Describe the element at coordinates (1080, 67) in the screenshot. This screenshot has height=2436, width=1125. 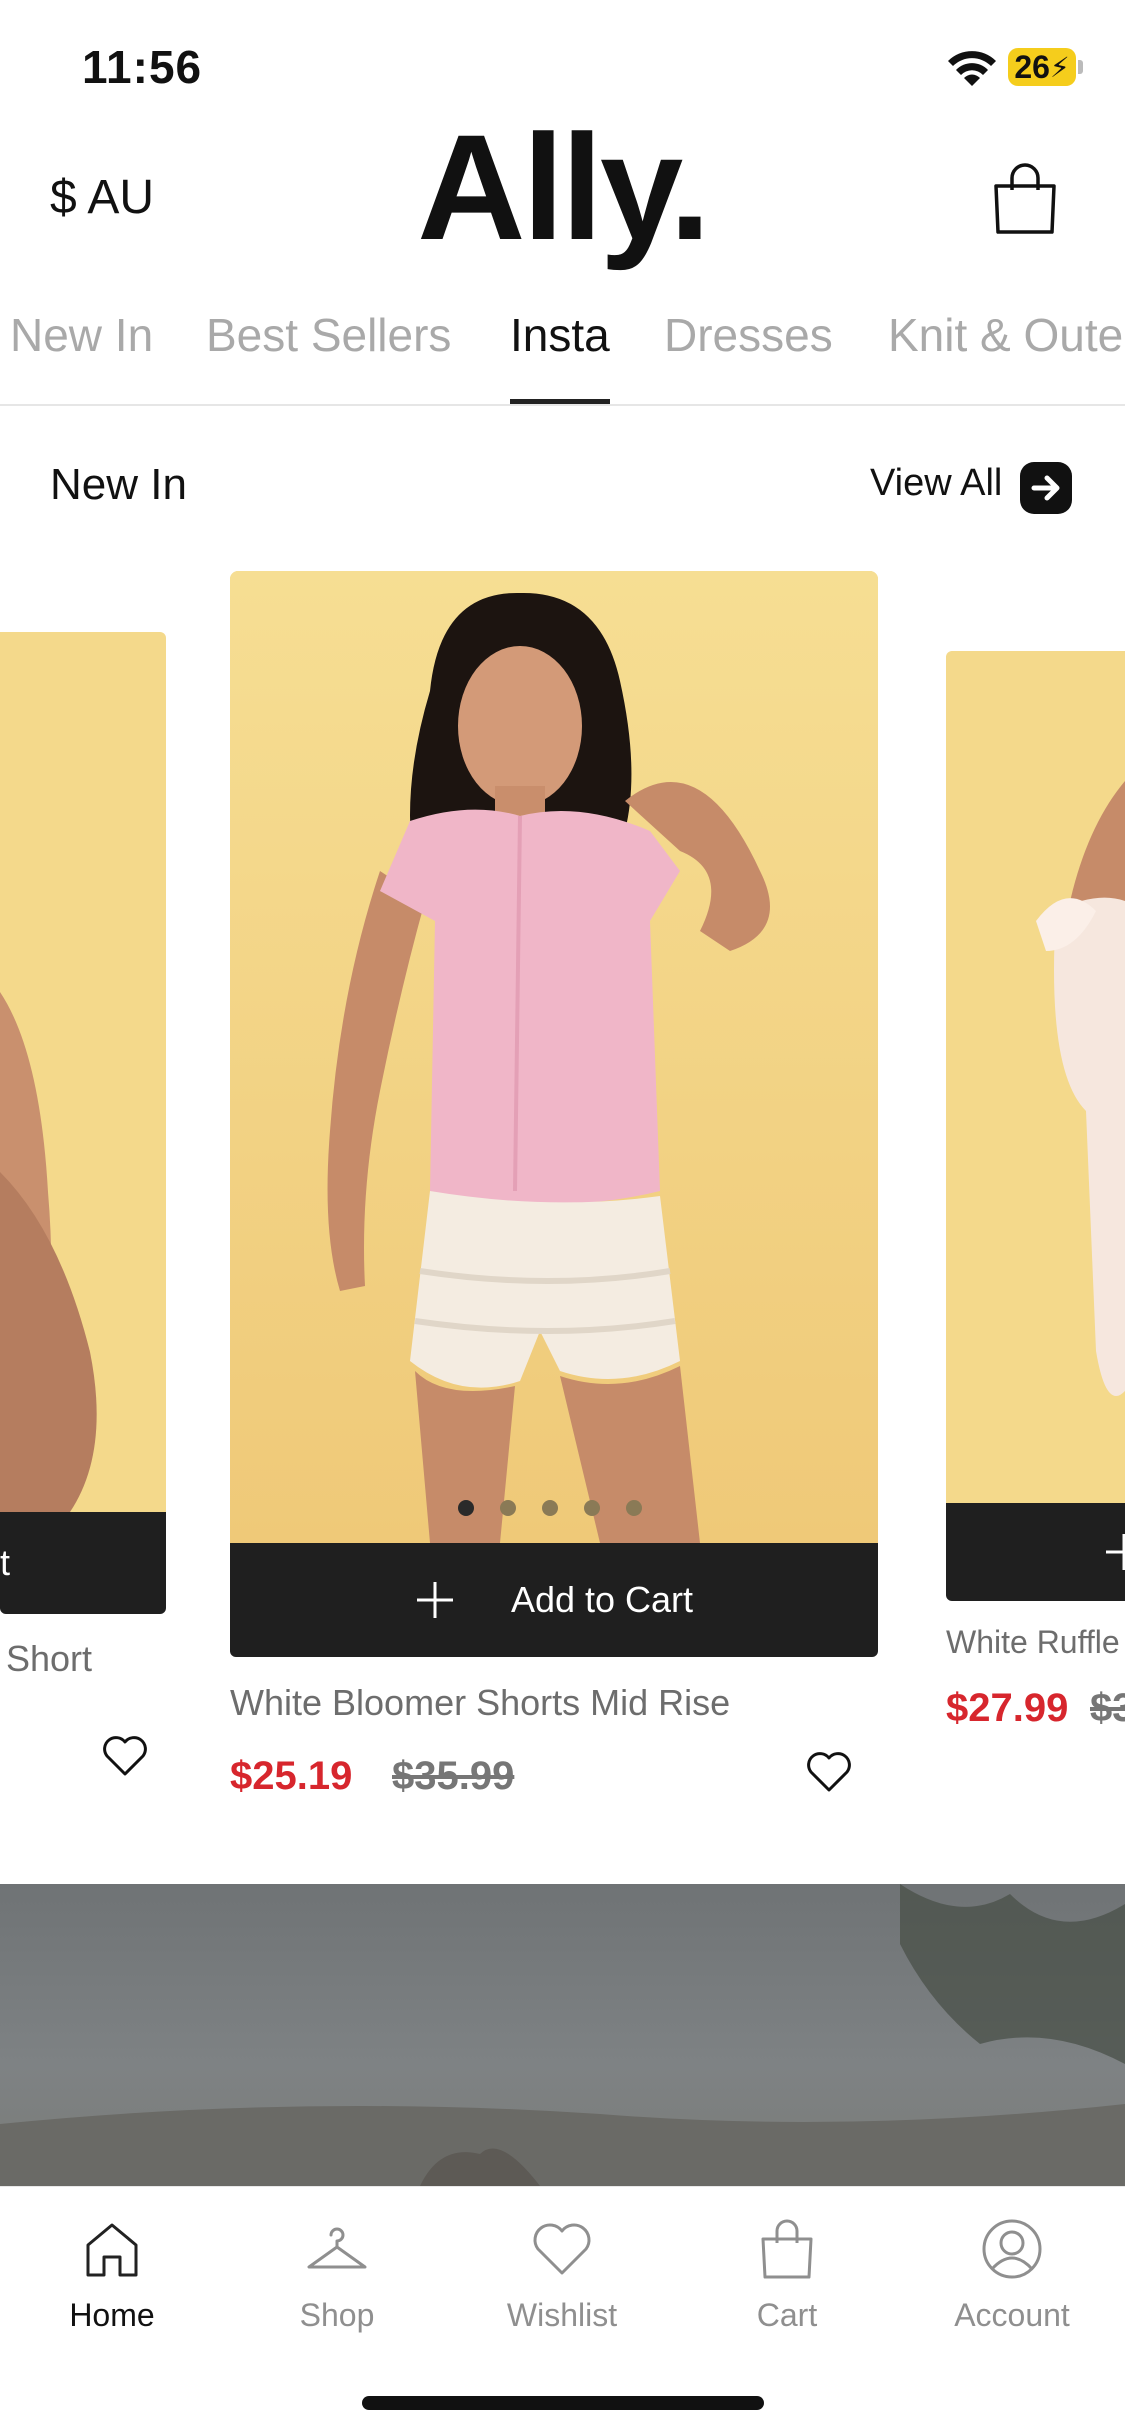
I see `battery-cap` at that location.